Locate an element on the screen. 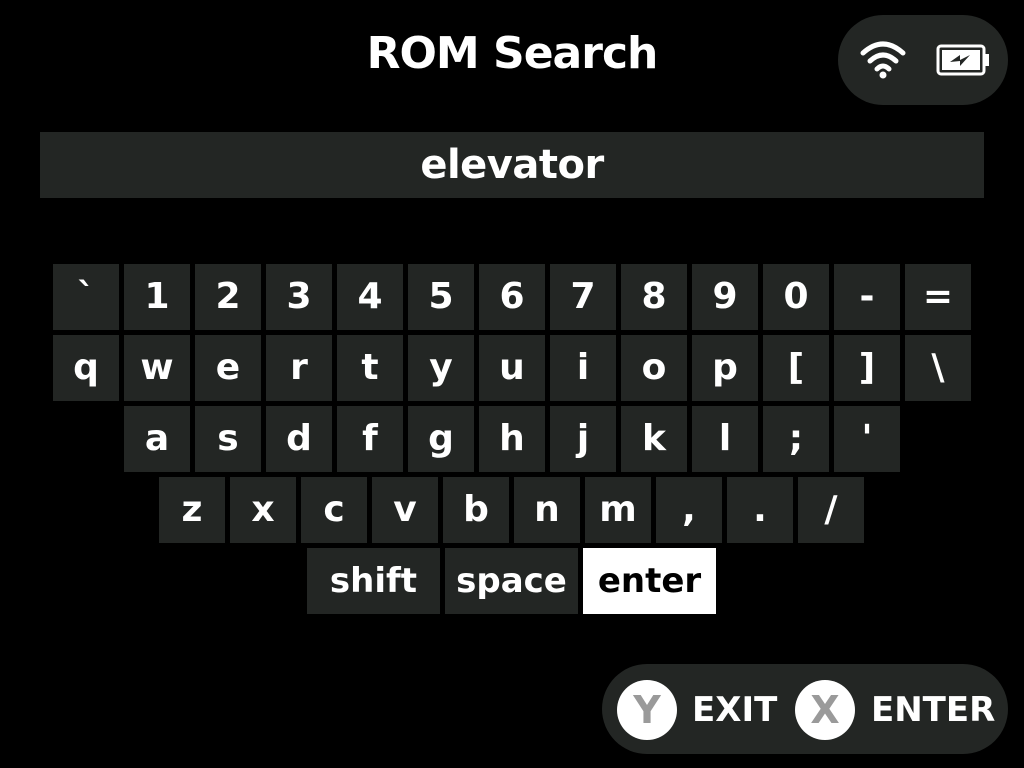  key-j: j is located at coordinates (583, 439).